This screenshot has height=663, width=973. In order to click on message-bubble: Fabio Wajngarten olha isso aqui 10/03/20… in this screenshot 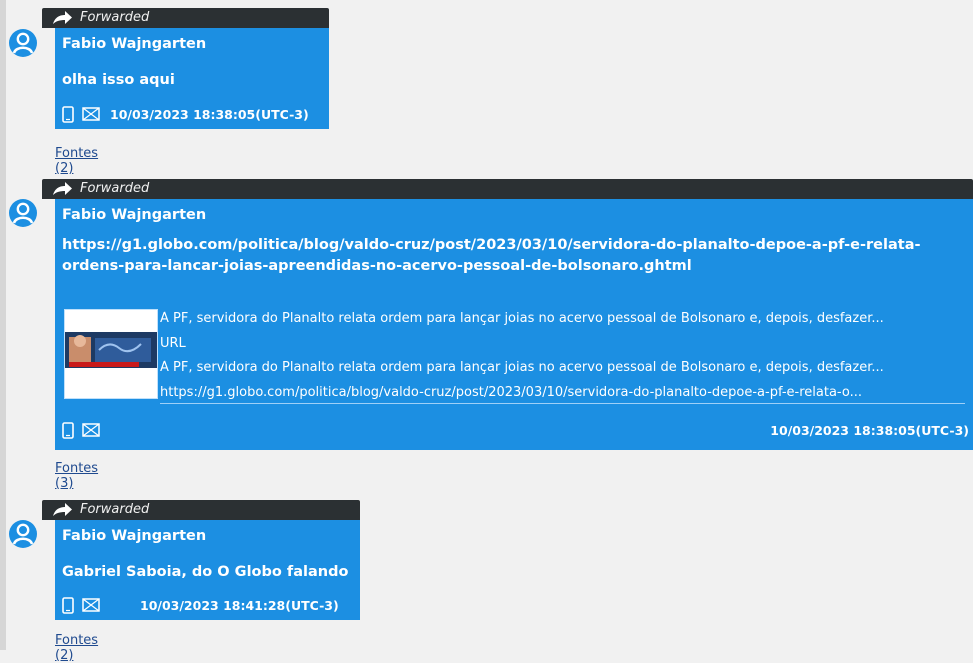, I will do `click(192, 78)`.